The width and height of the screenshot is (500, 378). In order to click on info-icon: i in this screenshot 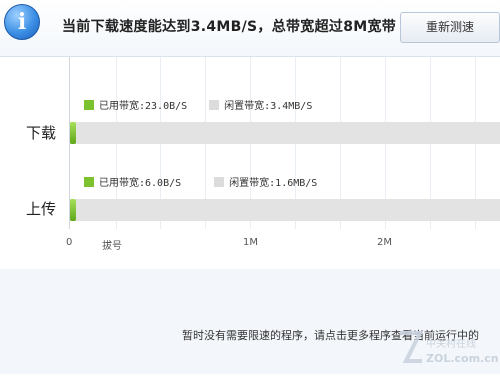, I will do `click(22, 22)`.